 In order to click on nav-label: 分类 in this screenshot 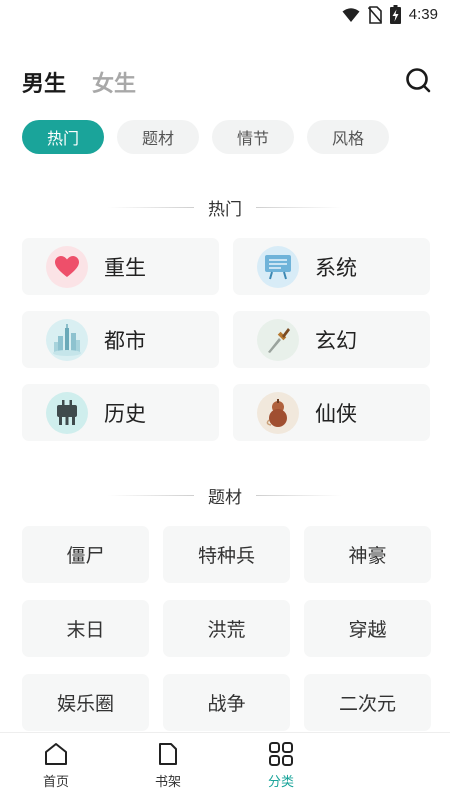, I will do `click(280, 782)`.